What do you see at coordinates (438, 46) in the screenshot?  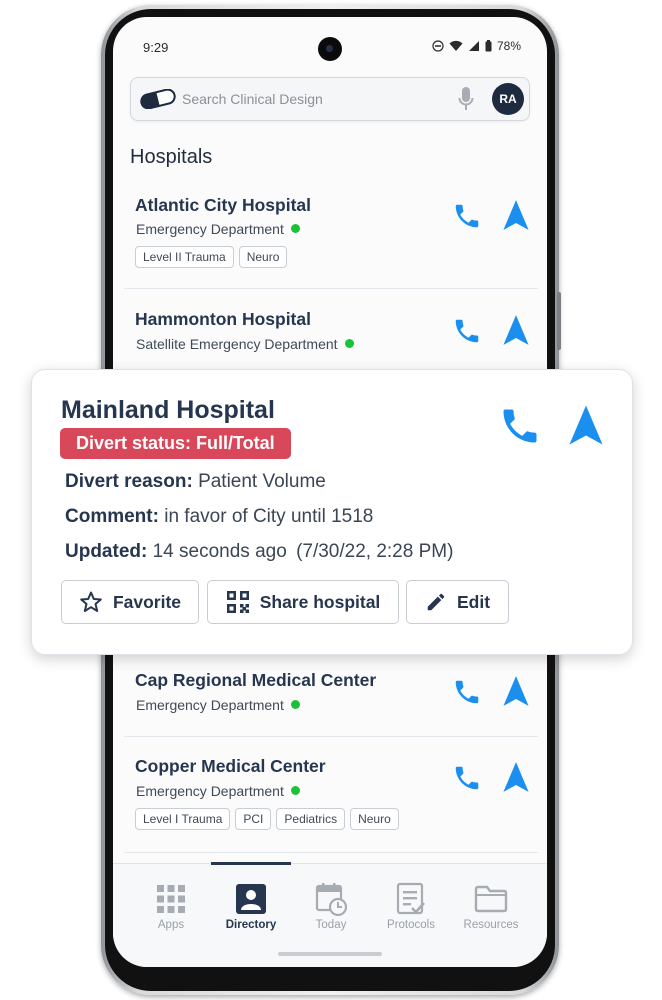 I see `do-not-disturb-icon` at bounding box center [438, 46].